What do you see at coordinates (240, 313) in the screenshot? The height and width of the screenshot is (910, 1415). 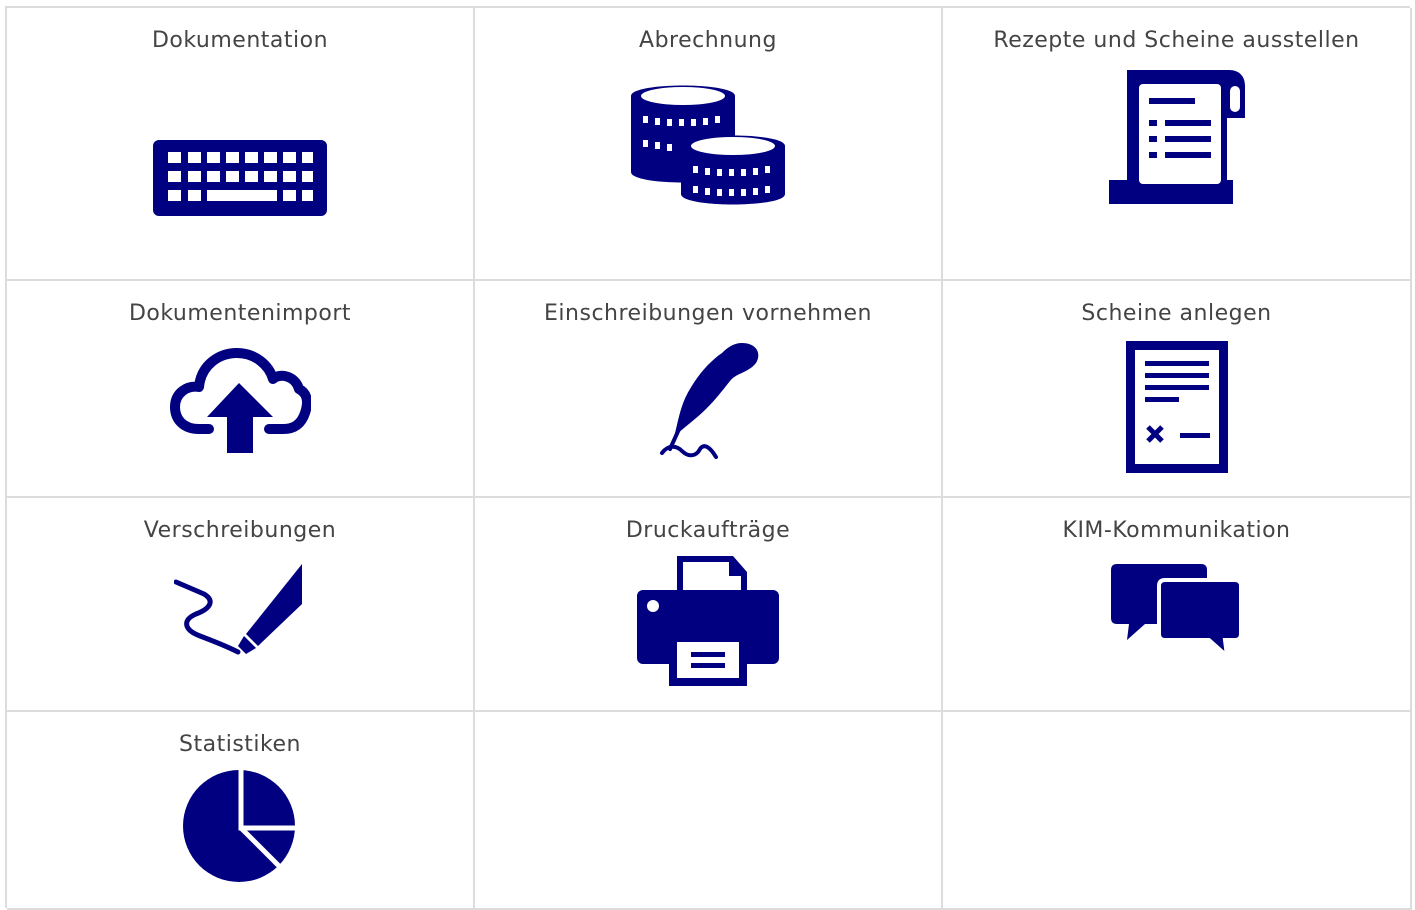 I see `tile-label: Dokumentenimport` at bounding box center [240, 313].